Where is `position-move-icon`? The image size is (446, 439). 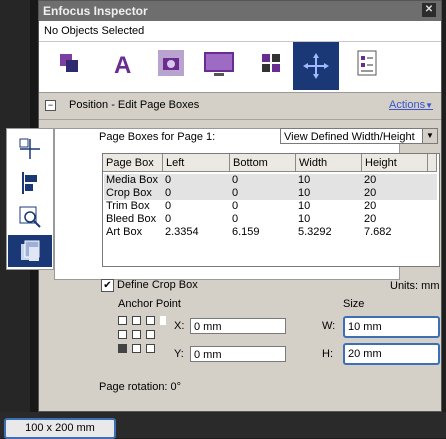
position-move-icon is located at coordinates (29, 148).